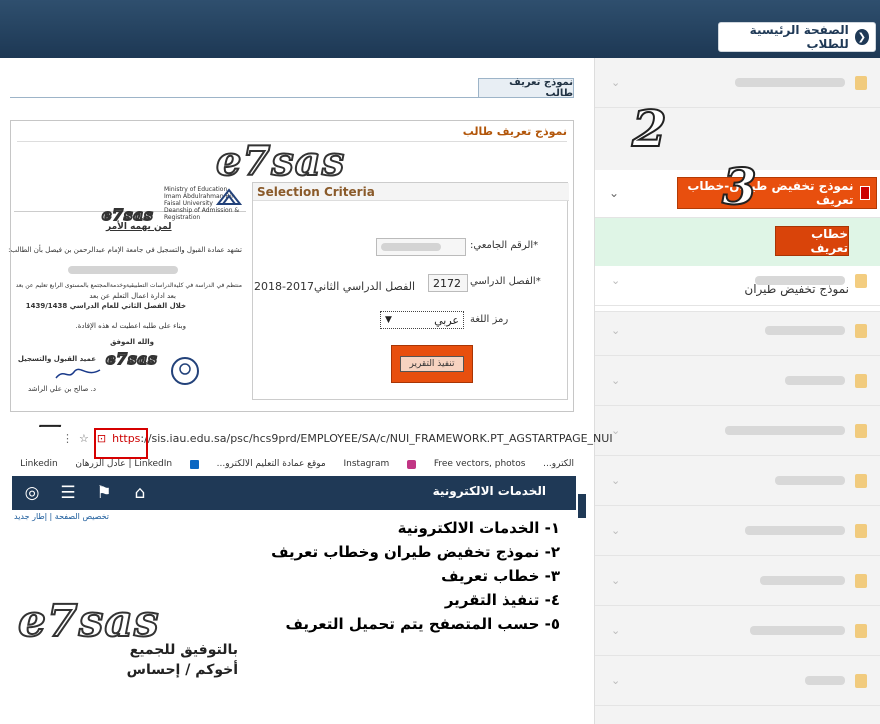 This screenshot has height=724, width=880. Describe the element at coordinates (526, 88) in the screenshot. I see `tab-student-definition: نموذج تعريف طالب` at that location.